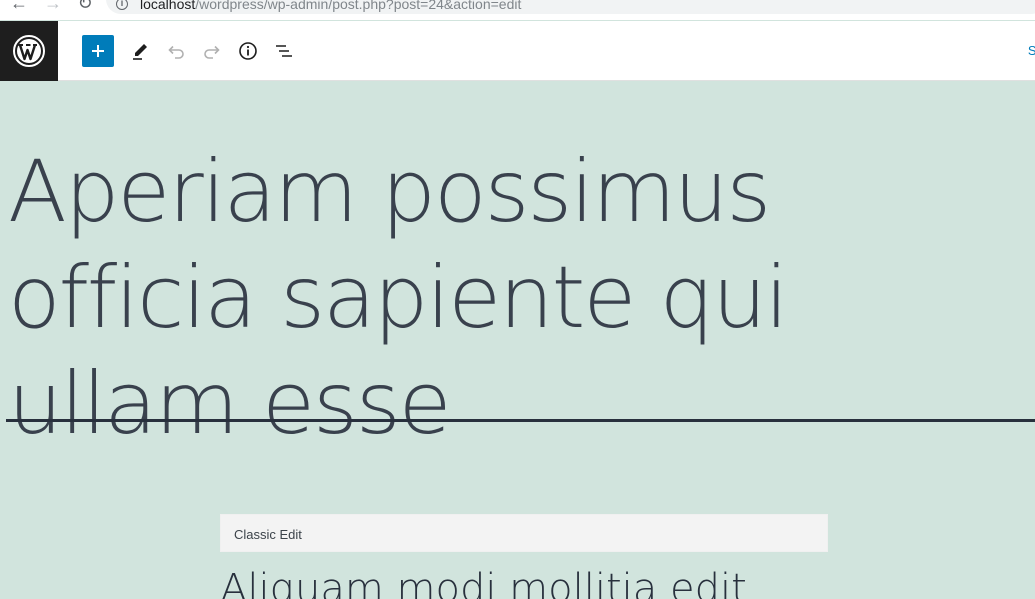 Image resolution: width=1035 pixels, height=599 pixels. I want to click on undo-button, so click(176, 51).